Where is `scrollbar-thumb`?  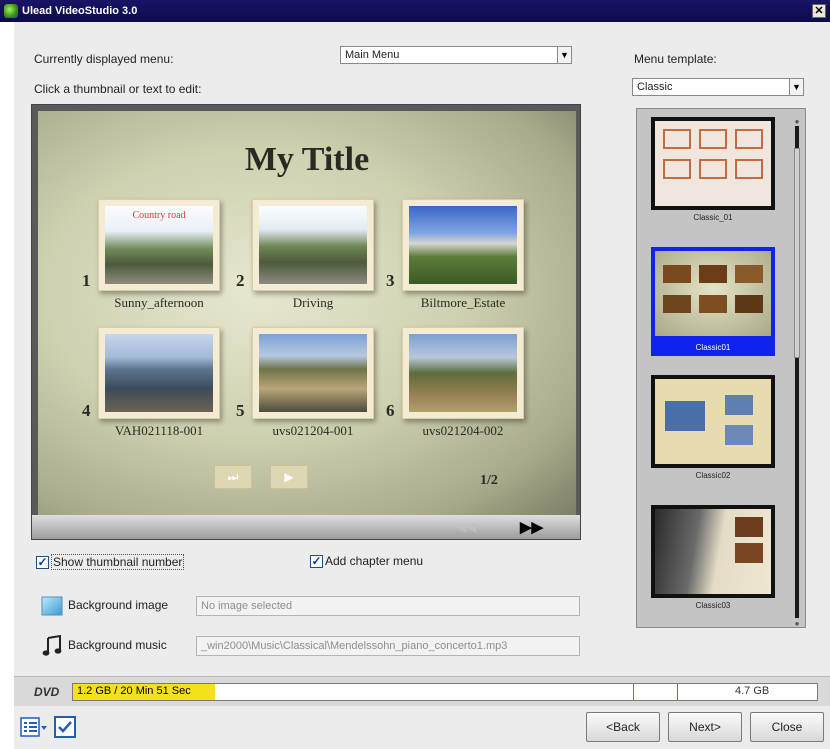 scrollbar-thumb is located at coordinates (797, 253).